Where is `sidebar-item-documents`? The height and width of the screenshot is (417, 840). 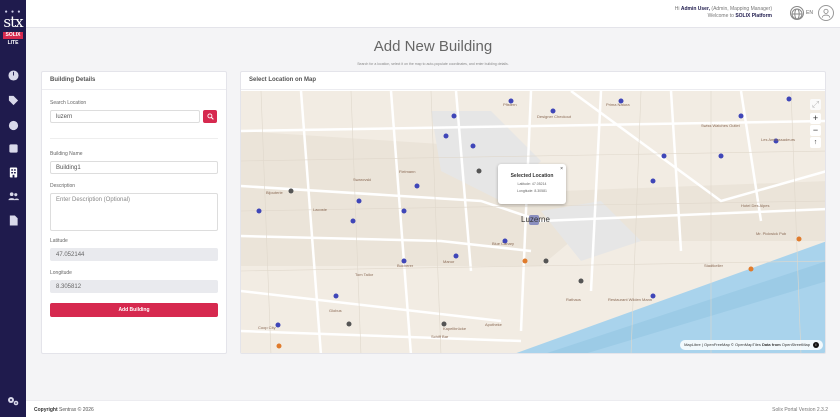 sidebar-item-documents is located at coordinates (13, 220).